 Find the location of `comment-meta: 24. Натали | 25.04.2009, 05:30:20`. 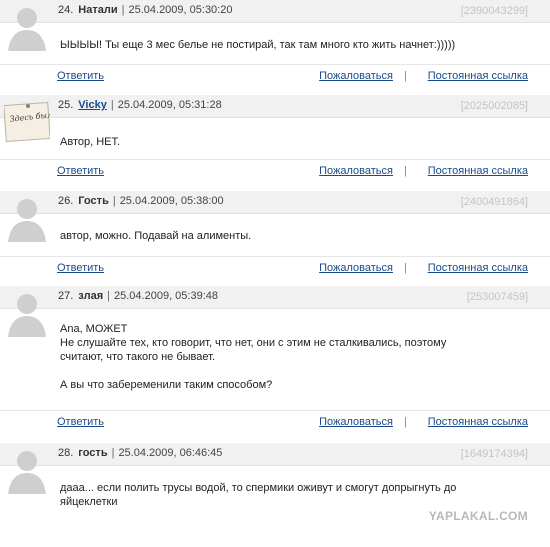

comment-meta: 24. Натали | 25.04.2009, 05:30:20 is located at coordinates (145, 10).